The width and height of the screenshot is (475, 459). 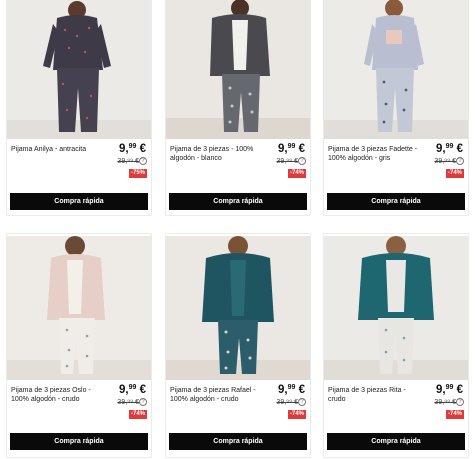 I want to click on discount-badge: -75%, so click(x=137, y=173).